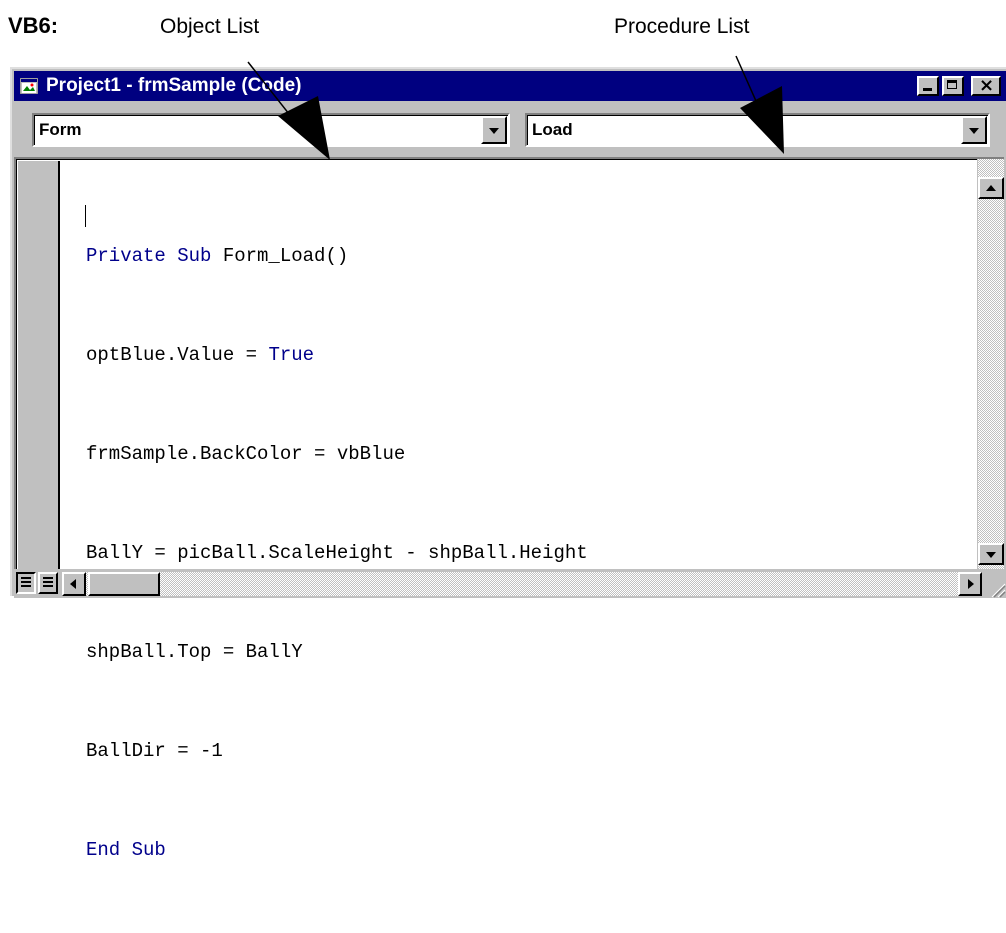 The image size is (1006, 933). Describe the element at coordinates (33, 25) in the screenshot. I see `heading-vb6: VB6:` at that location.